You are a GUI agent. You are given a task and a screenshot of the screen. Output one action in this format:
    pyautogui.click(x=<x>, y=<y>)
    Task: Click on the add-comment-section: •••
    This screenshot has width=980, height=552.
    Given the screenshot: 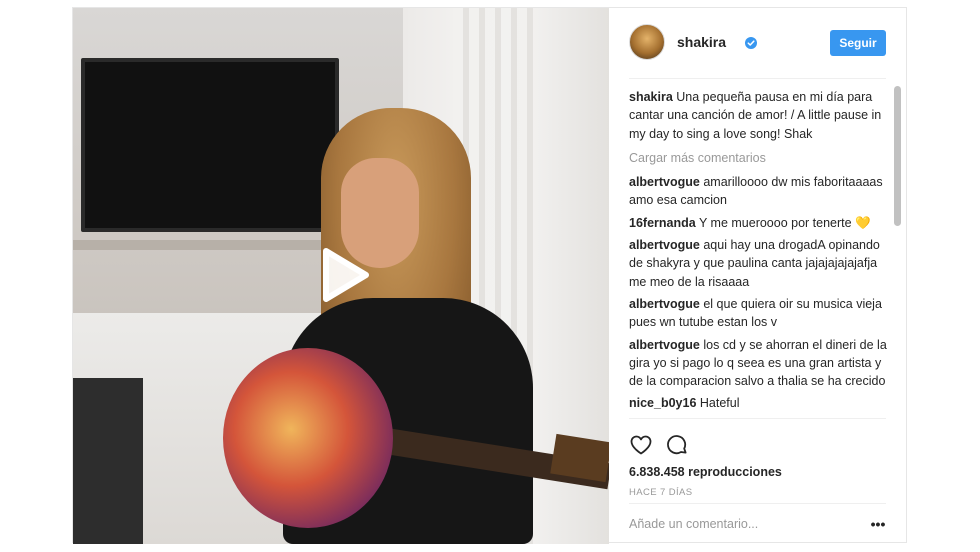 What is the action you would take?
    pyautogui.click(x=757, y=522)
    